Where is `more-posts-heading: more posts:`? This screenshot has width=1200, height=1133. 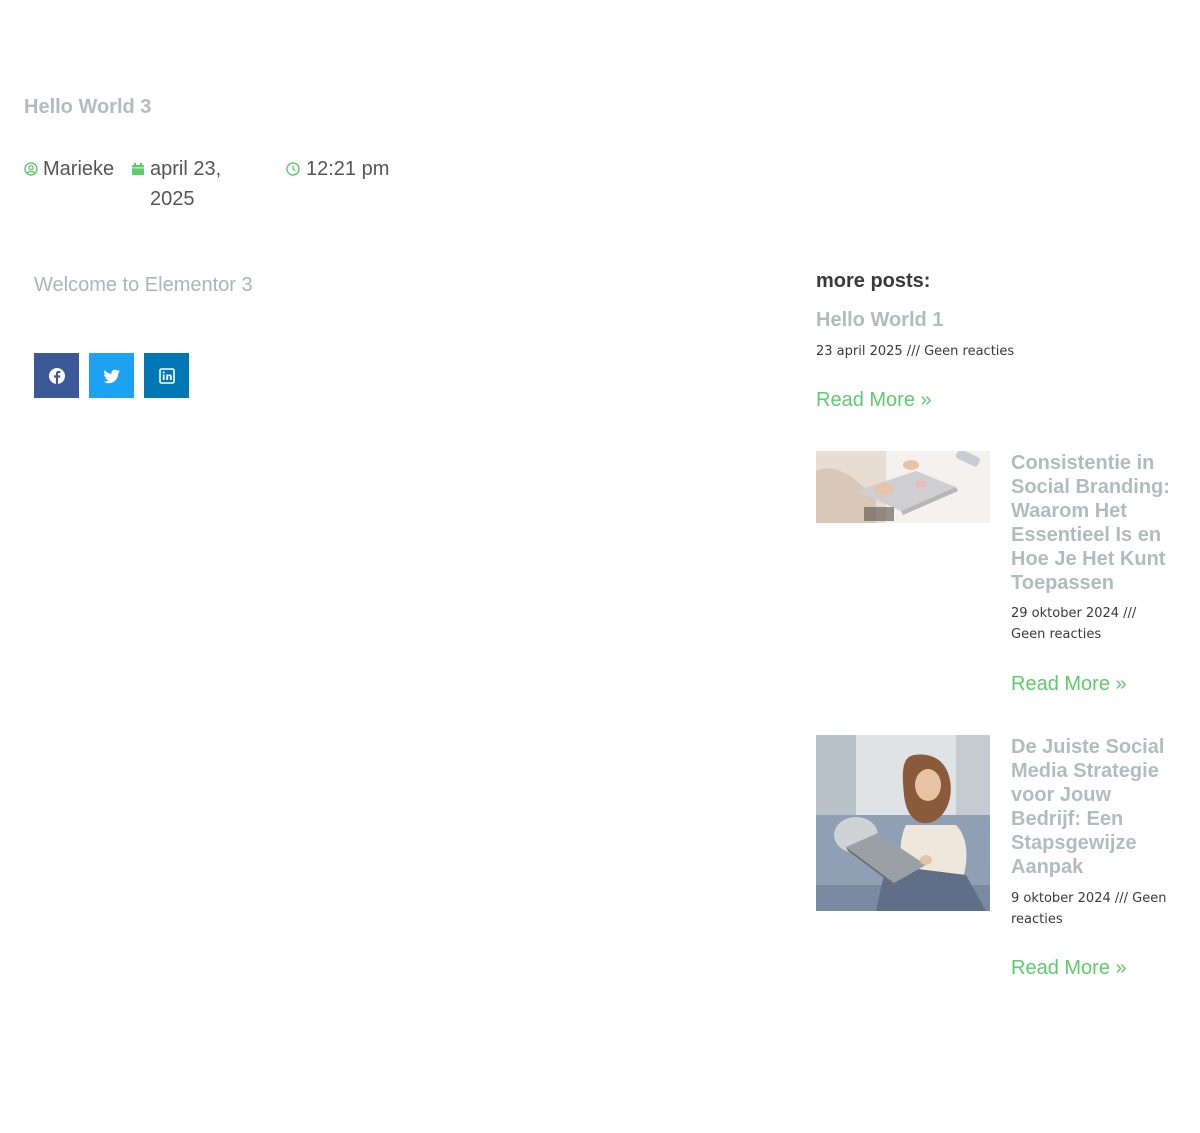 more-posts-heading: more posts: is located at coordinates (873, 281).